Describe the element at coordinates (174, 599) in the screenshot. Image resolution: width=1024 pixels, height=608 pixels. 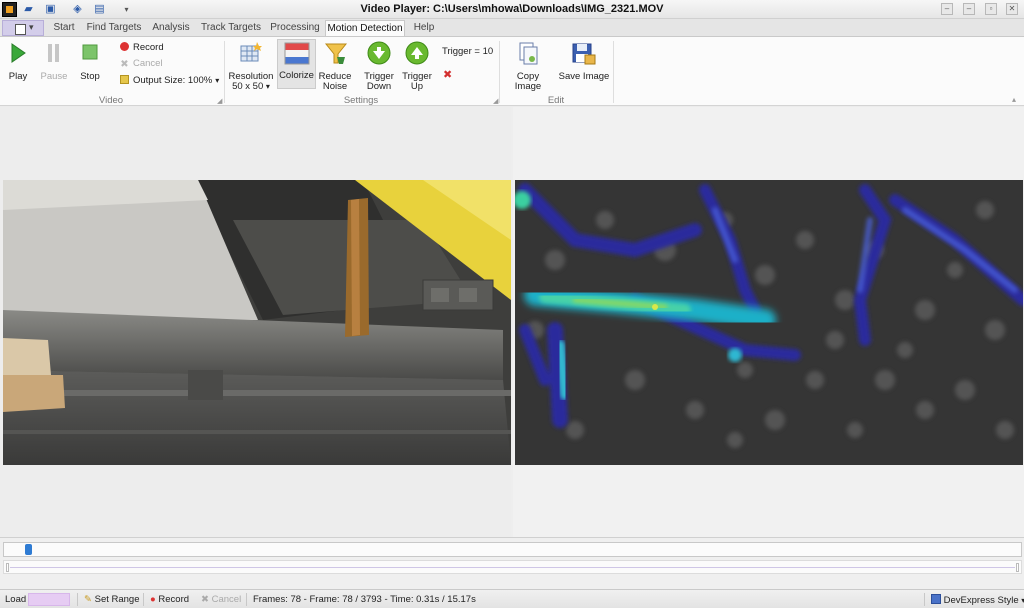
I see `status-record-label: Record` at that location.